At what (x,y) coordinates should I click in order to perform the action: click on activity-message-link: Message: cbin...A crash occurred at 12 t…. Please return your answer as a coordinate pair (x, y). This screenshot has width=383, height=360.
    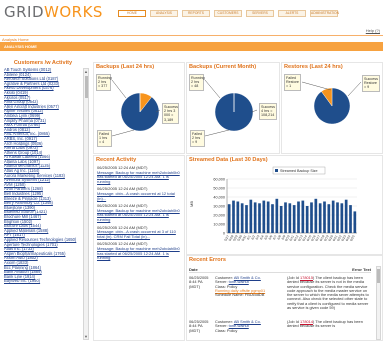
    Looking at the image, I should click on (139, 196).